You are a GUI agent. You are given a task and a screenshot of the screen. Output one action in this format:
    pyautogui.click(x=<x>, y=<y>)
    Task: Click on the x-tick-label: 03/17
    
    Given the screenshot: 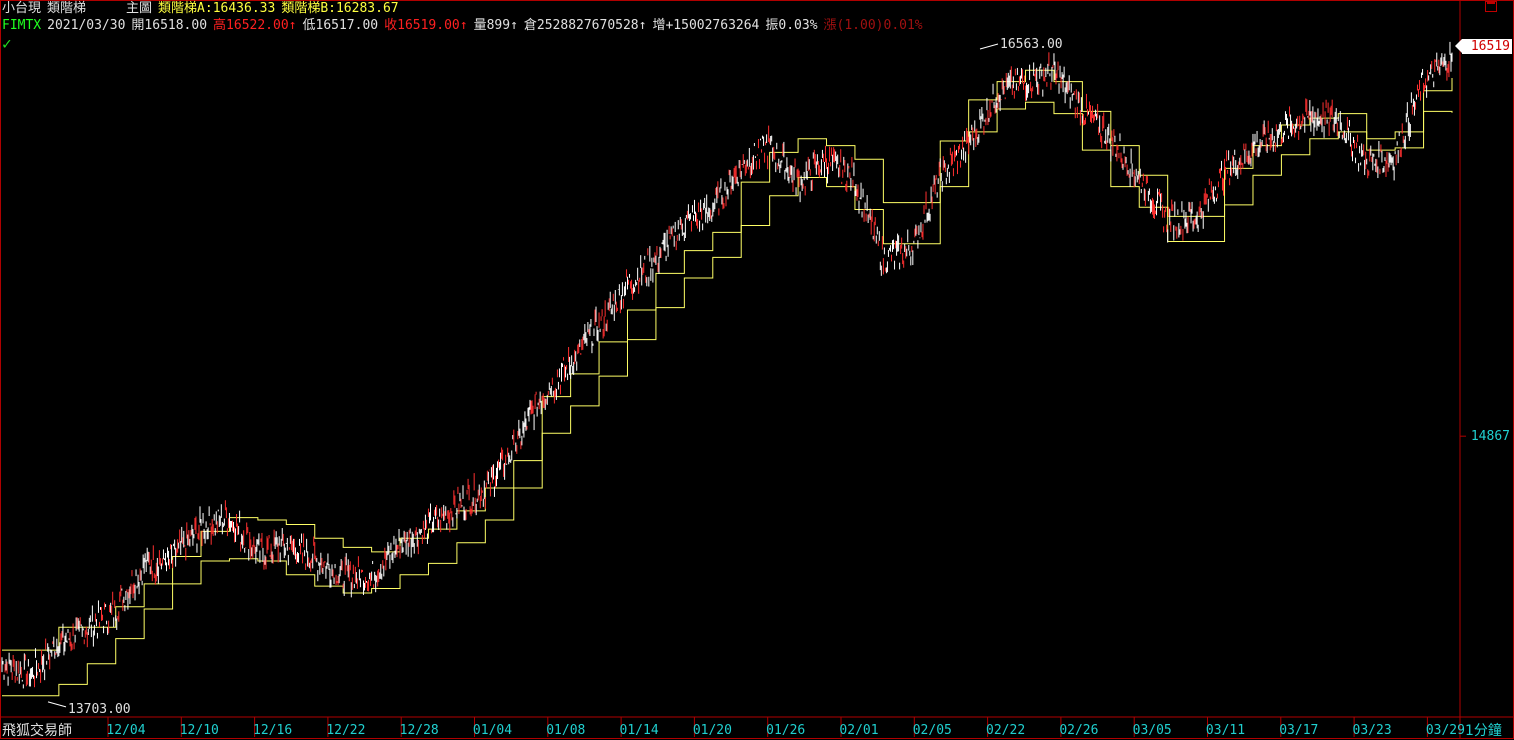 What is the action you would take?
    pyautogui.click(x=1298, y=730)
    